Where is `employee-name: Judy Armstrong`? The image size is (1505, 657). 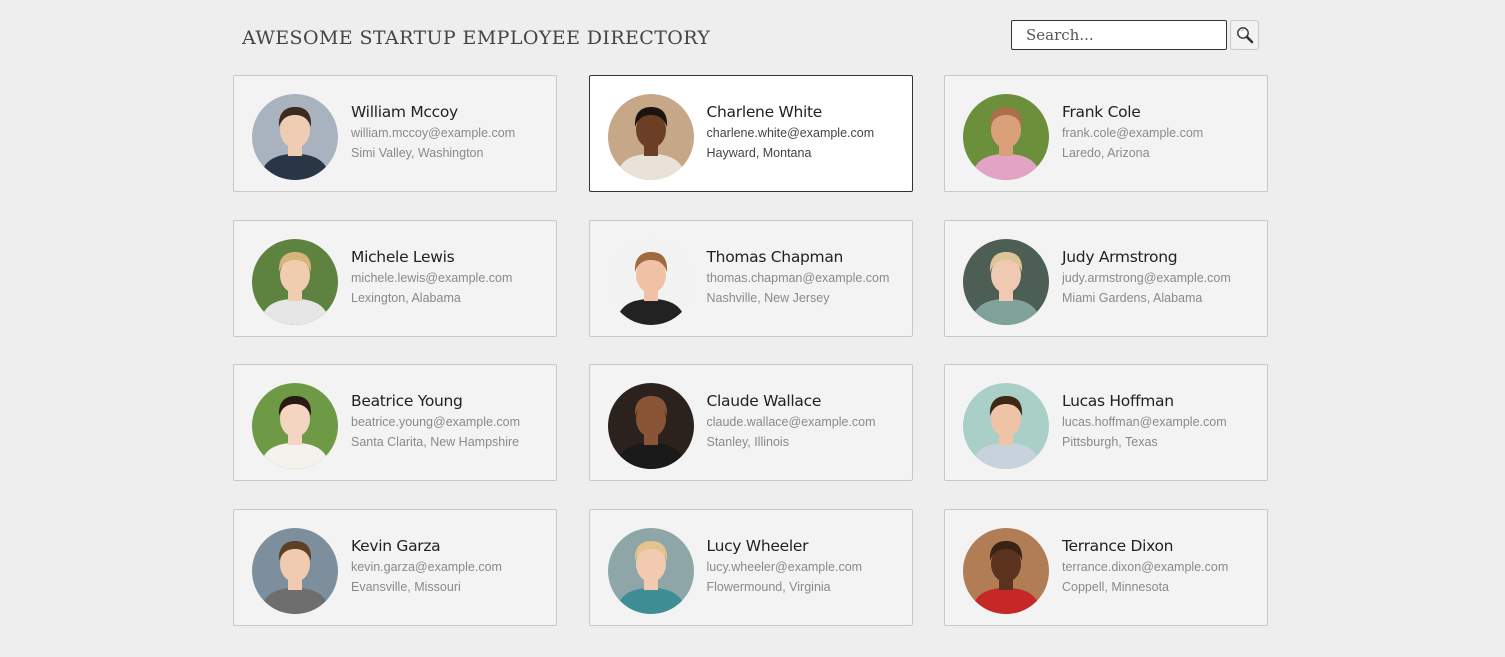
employee-name: Judy Armstrong is located at coordinates (1120, 256).